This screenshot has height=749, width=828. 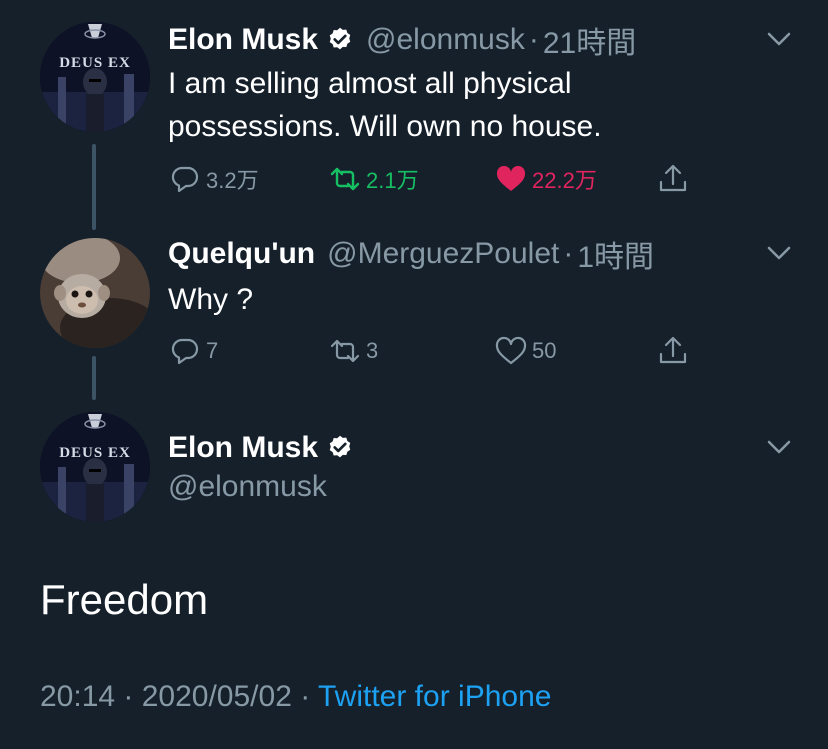 What do you see at coordinates (124, 599) in the screenshot?
I see `tweet-text: Freedom` at bounding box center [124, 599].